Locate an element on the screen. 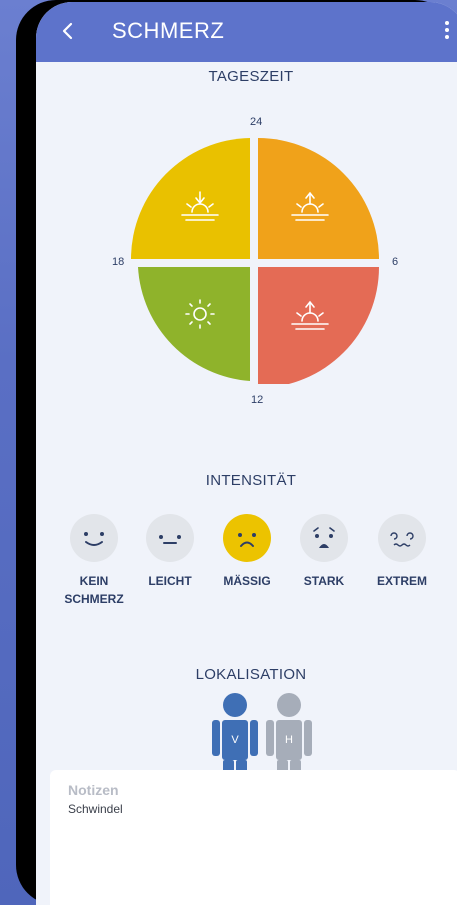  notes-title: Notizen is located at coordinates (93, 790).